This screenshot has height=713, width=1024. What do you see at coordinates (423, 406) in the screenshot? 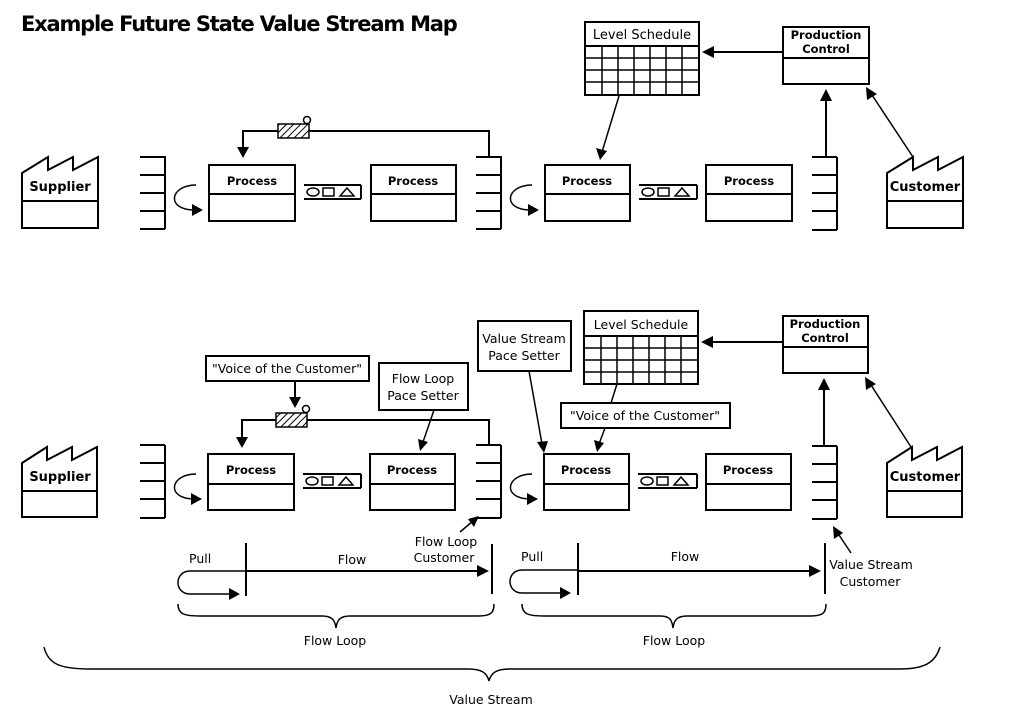
I see `flow-loop-pace-setter-callout: Flow Loop Pace Setter` at bounding box center [423, 406].